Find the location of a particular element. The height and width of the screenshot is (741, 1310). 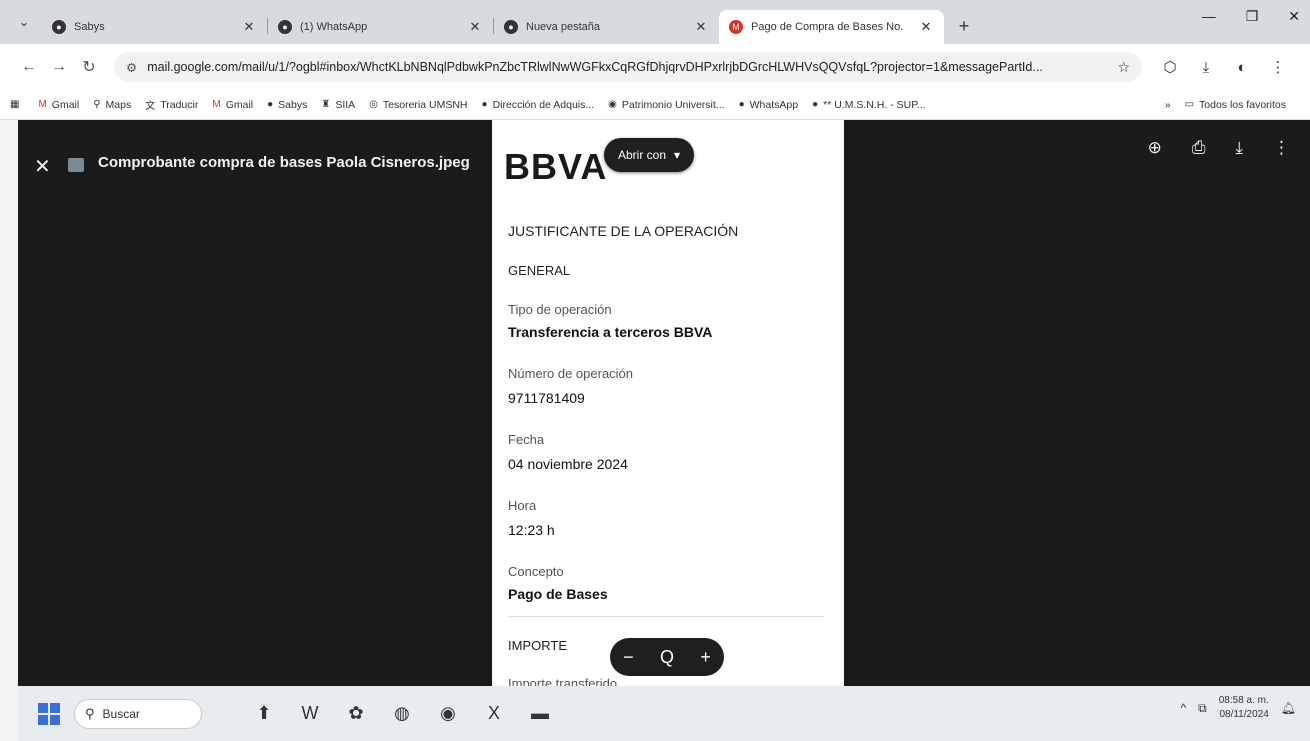

tab-new-tab: ● Nueva pestaña ✕ is located at coordinates (606, 27).